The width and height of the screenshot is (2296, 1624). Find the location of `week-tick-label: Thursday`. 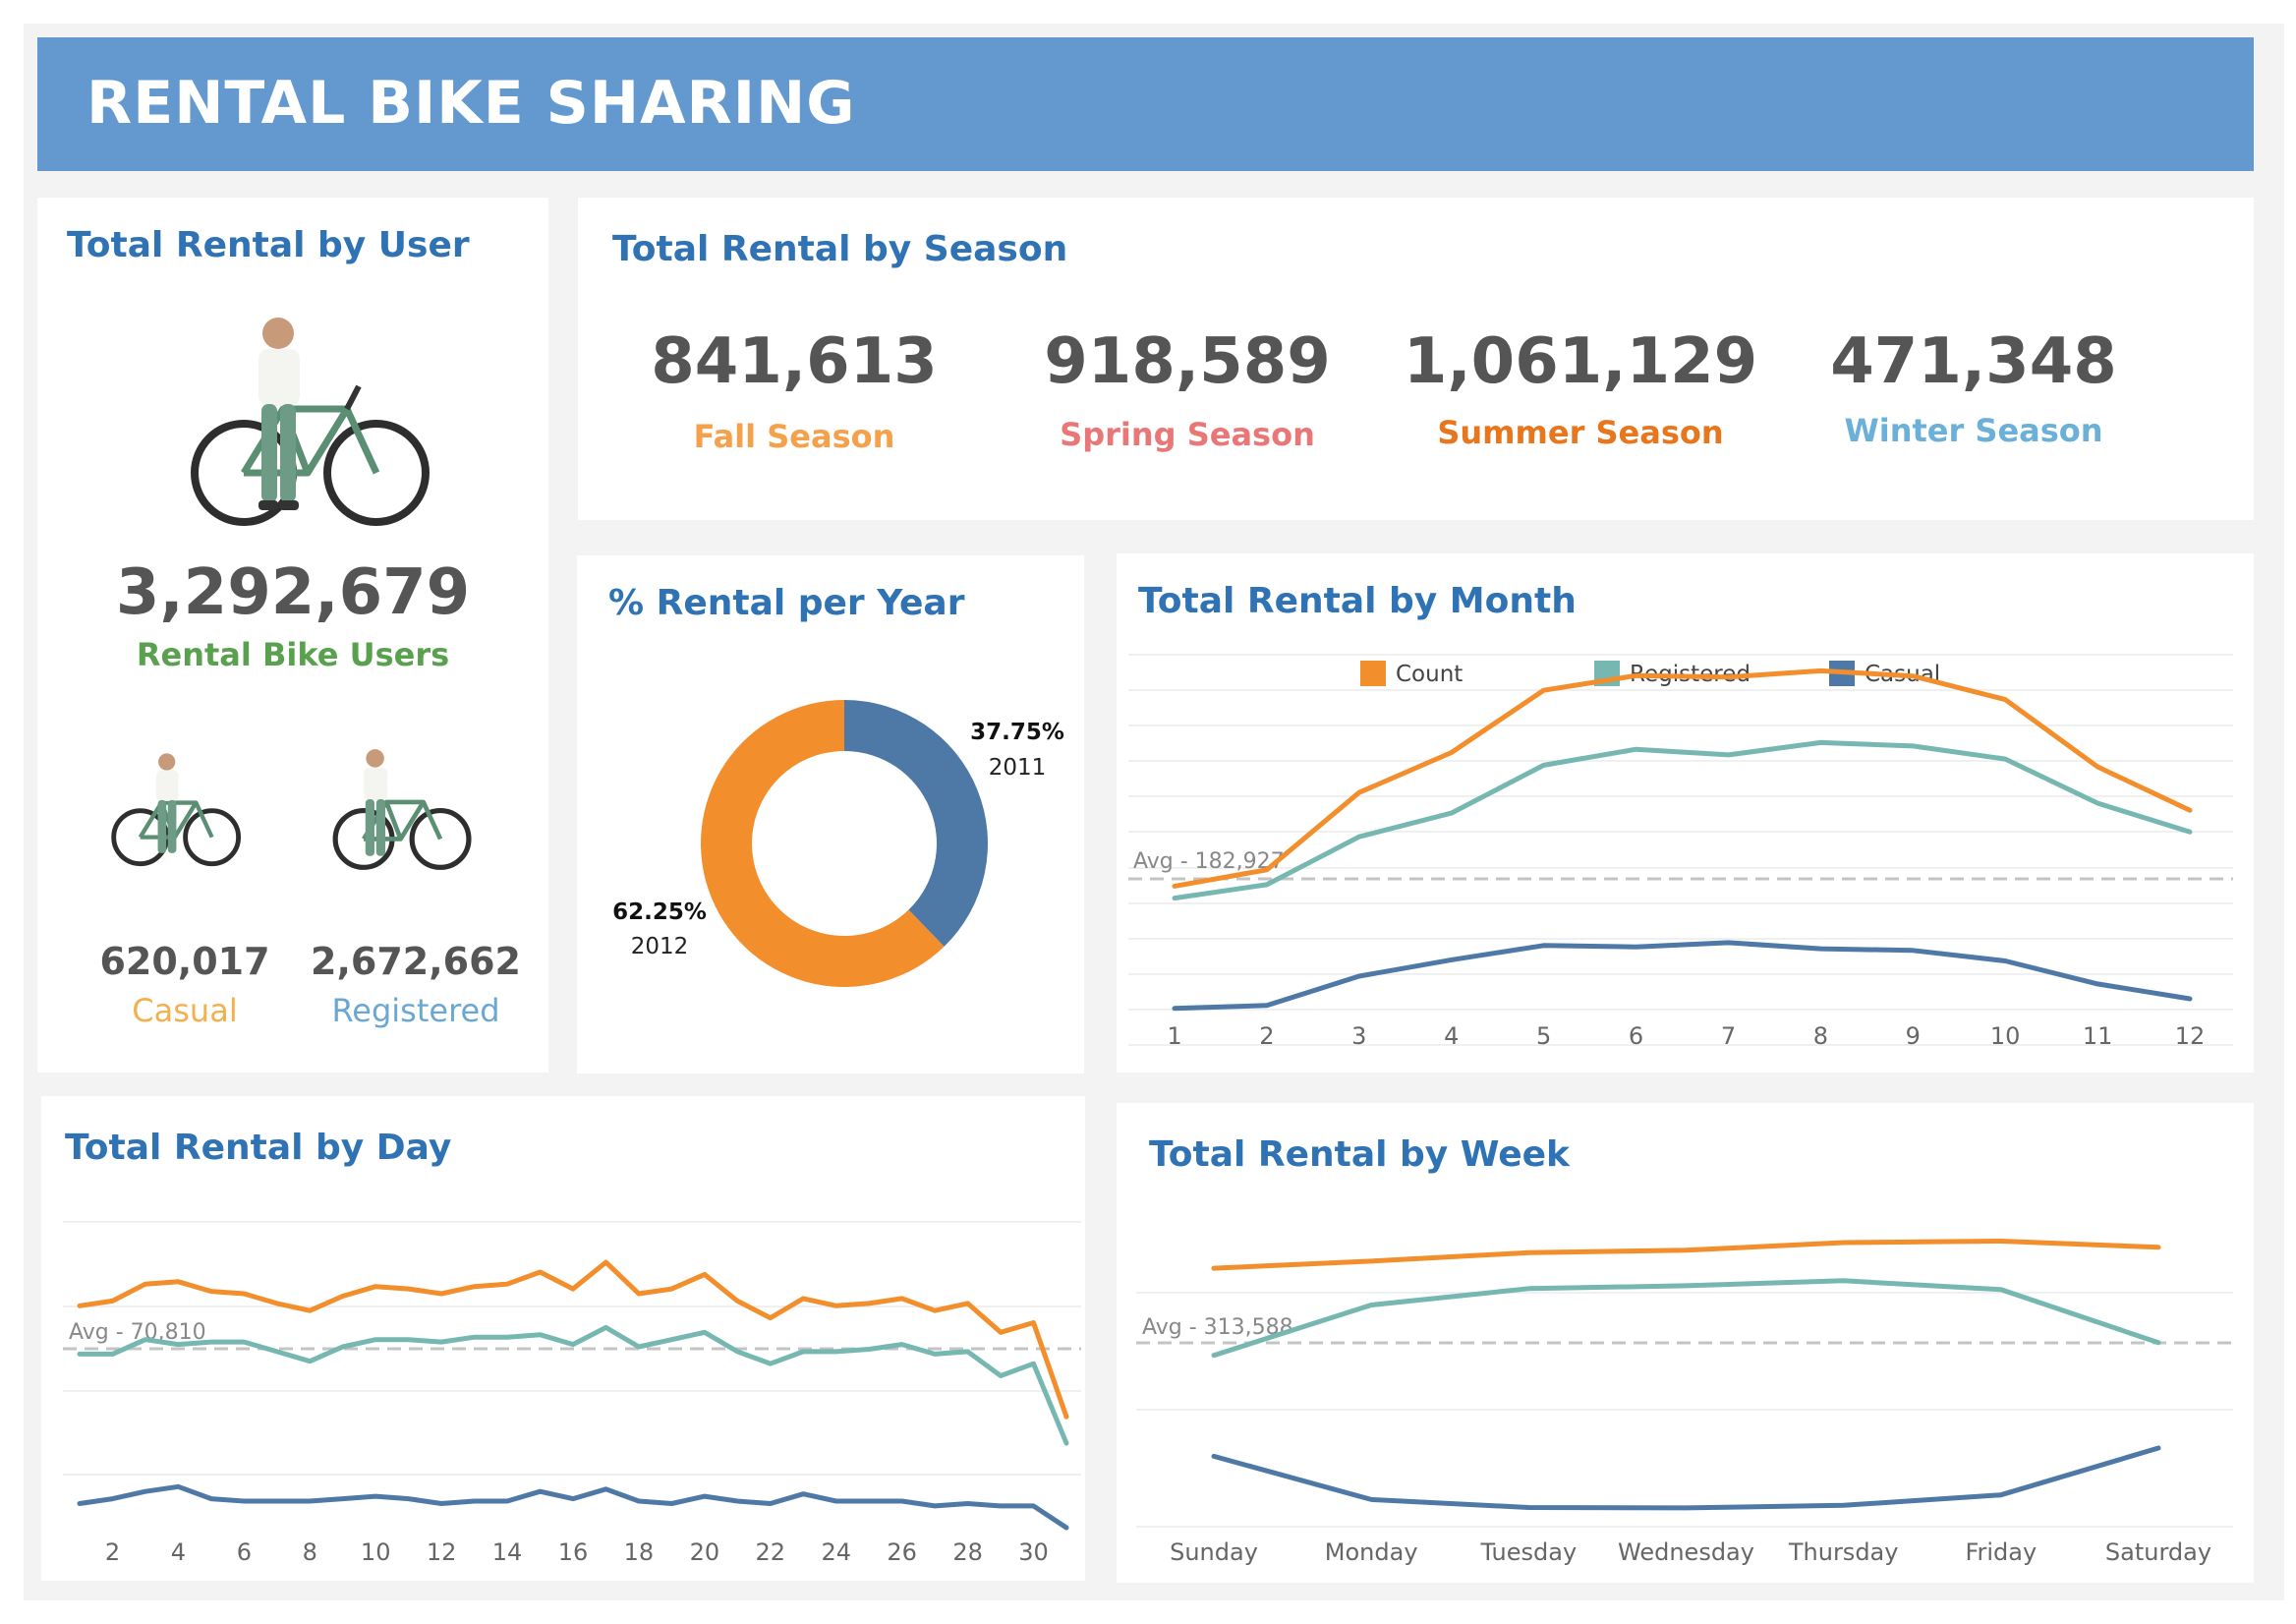

week-tick-label: Thursday is located at coordinates (1844, 1552).